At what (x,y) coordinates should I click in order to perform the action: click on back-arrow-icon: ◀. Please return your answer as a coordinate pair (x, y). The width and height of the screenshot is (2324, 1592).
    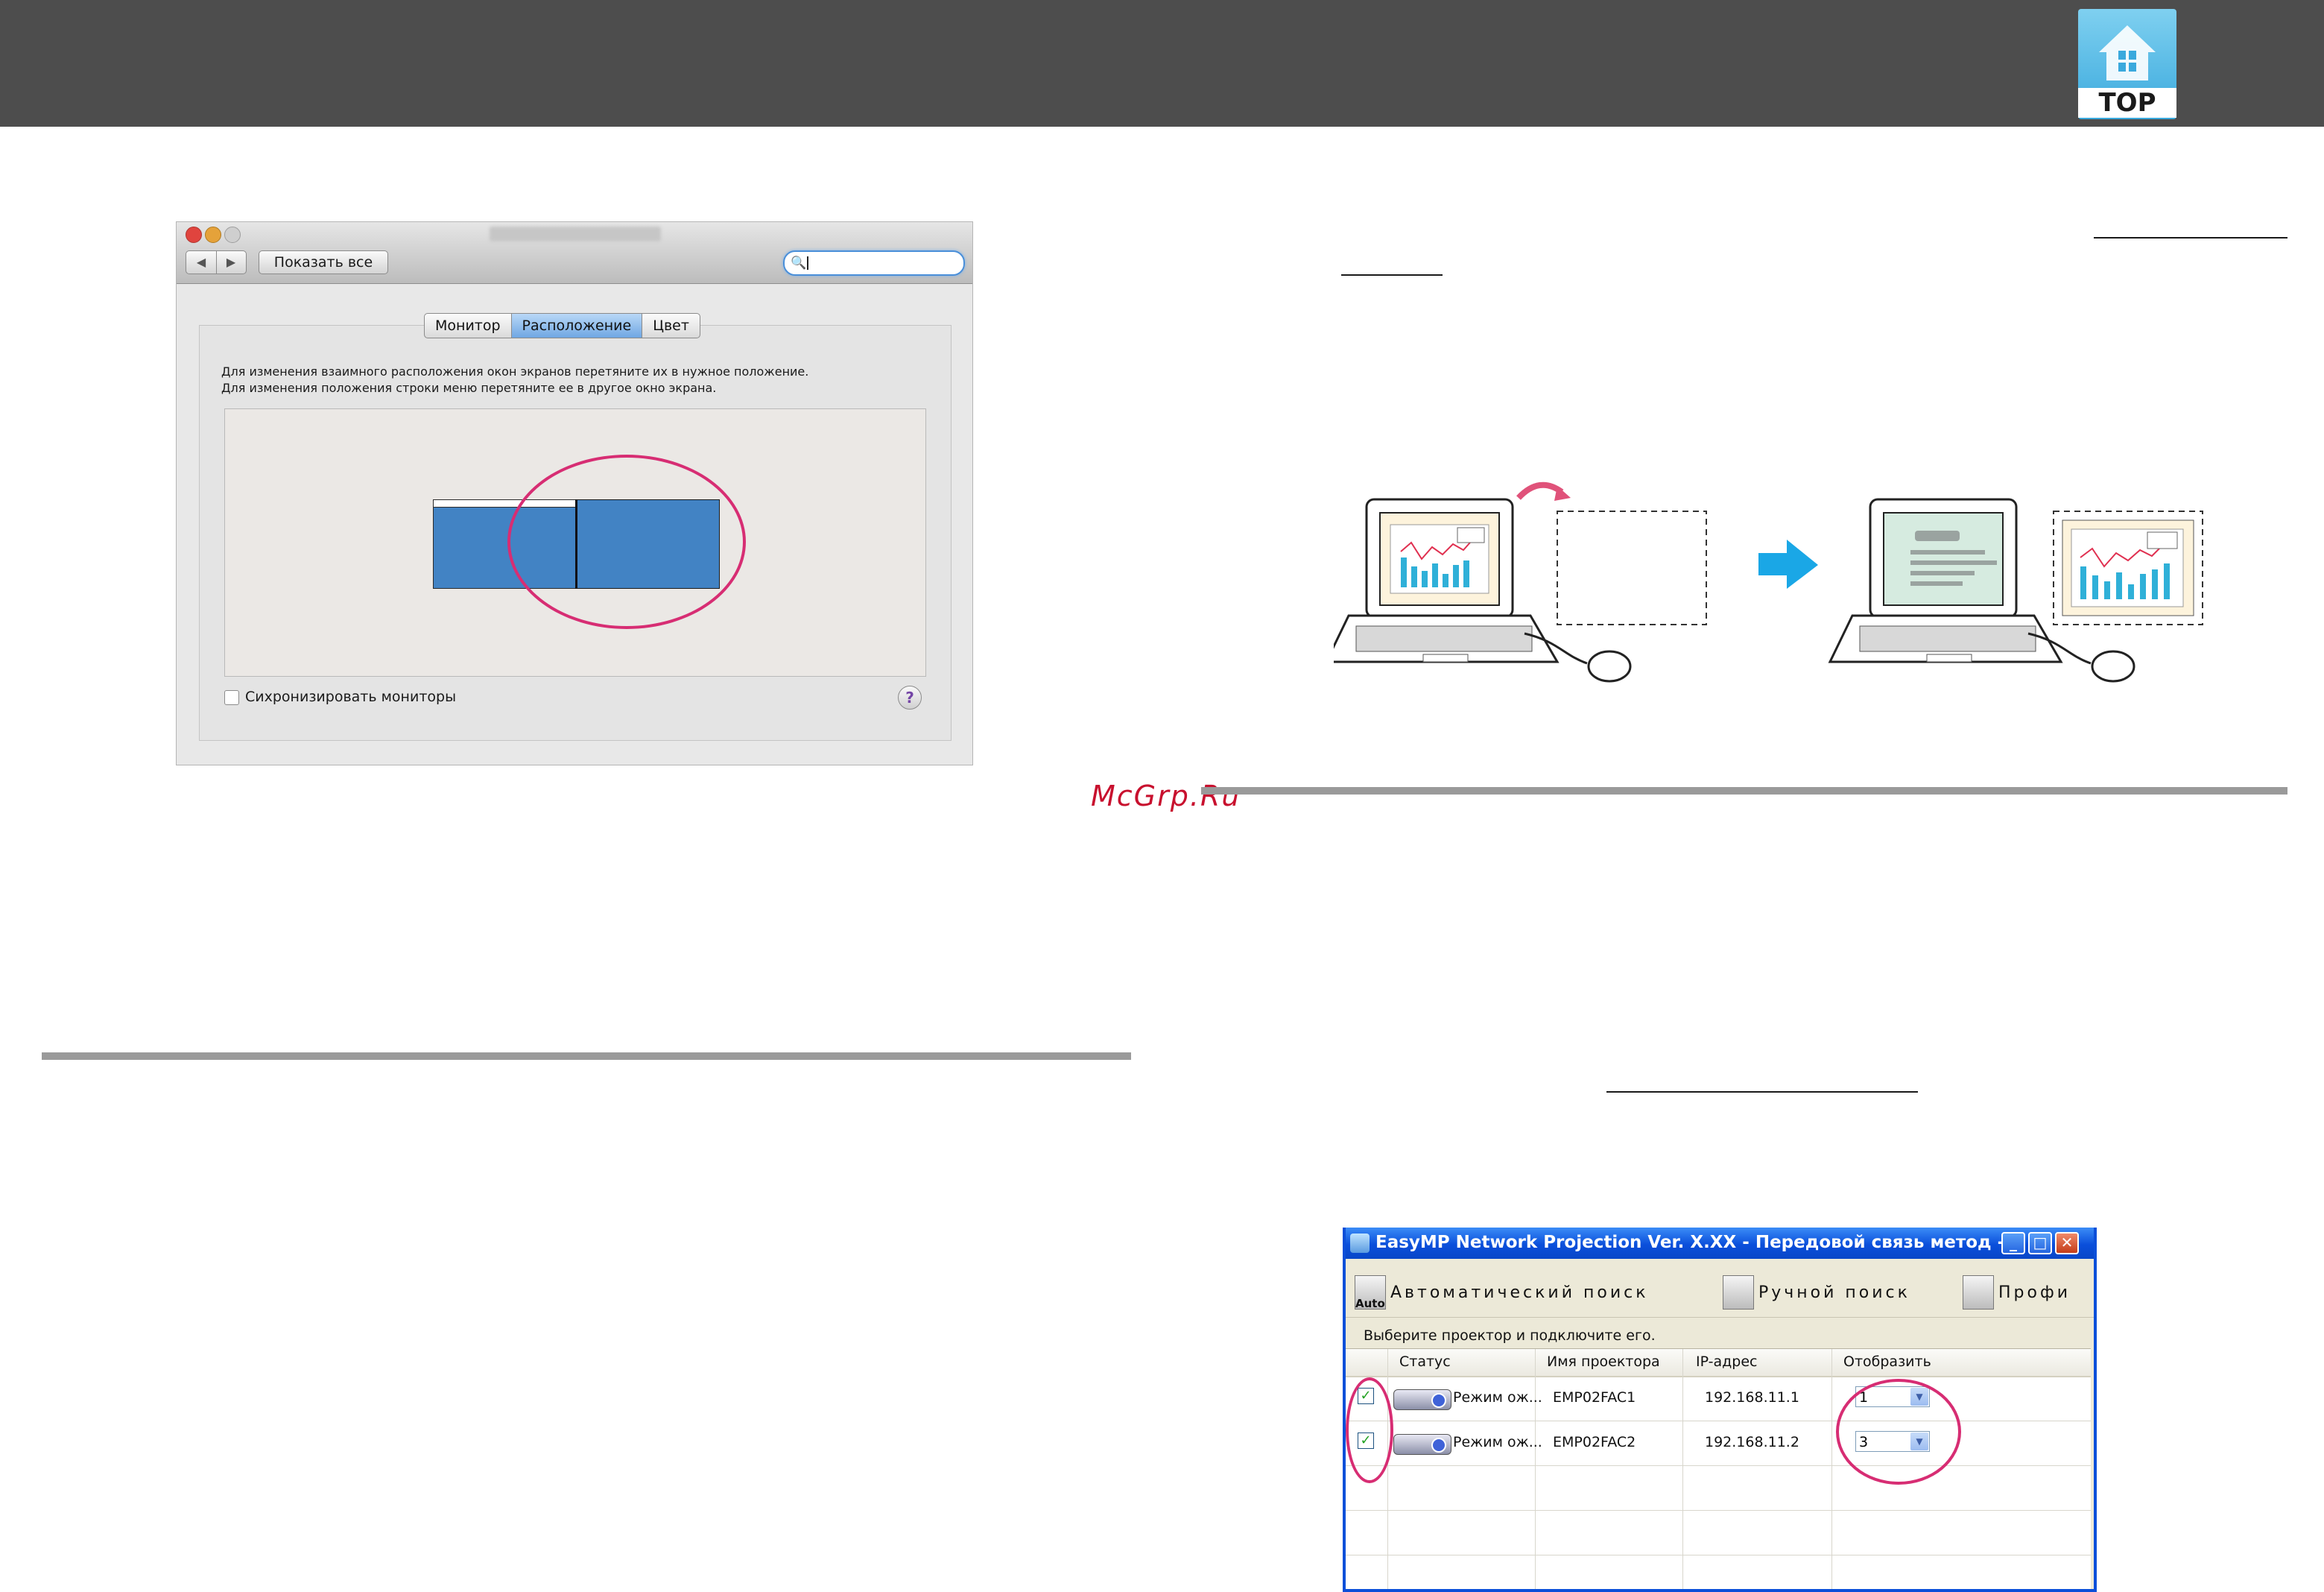
    Looking at the image, I should click on (201, 262).